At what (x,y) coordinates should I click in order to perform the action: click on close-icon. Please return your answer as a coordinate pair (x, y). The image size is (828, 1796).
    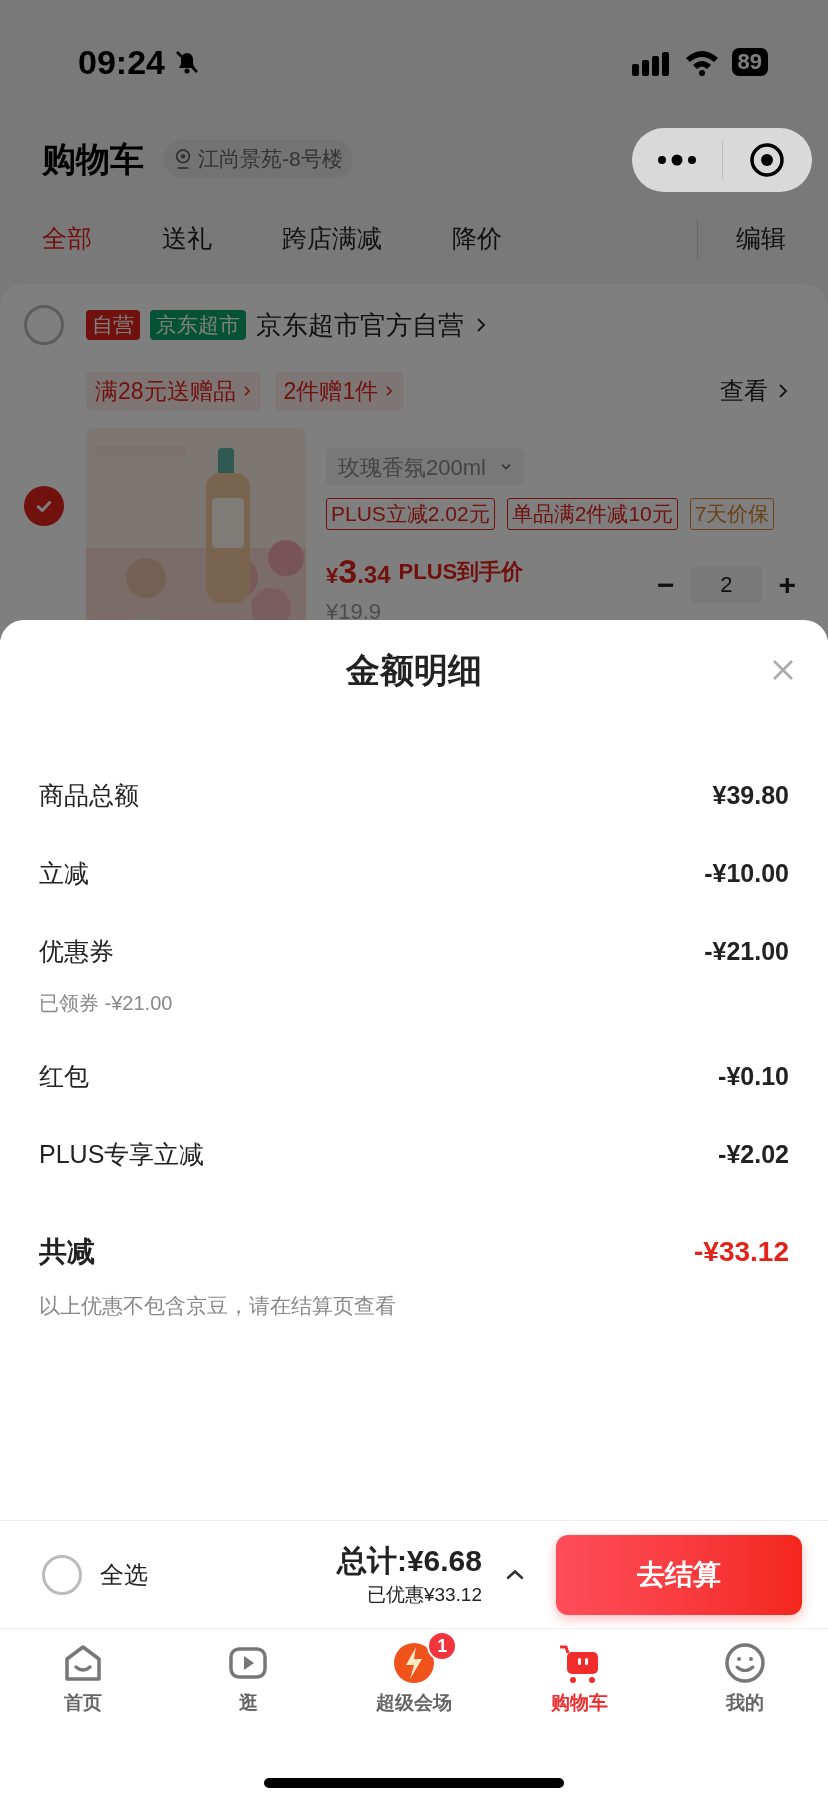
    Looking at the image, I should click on (783, 670).